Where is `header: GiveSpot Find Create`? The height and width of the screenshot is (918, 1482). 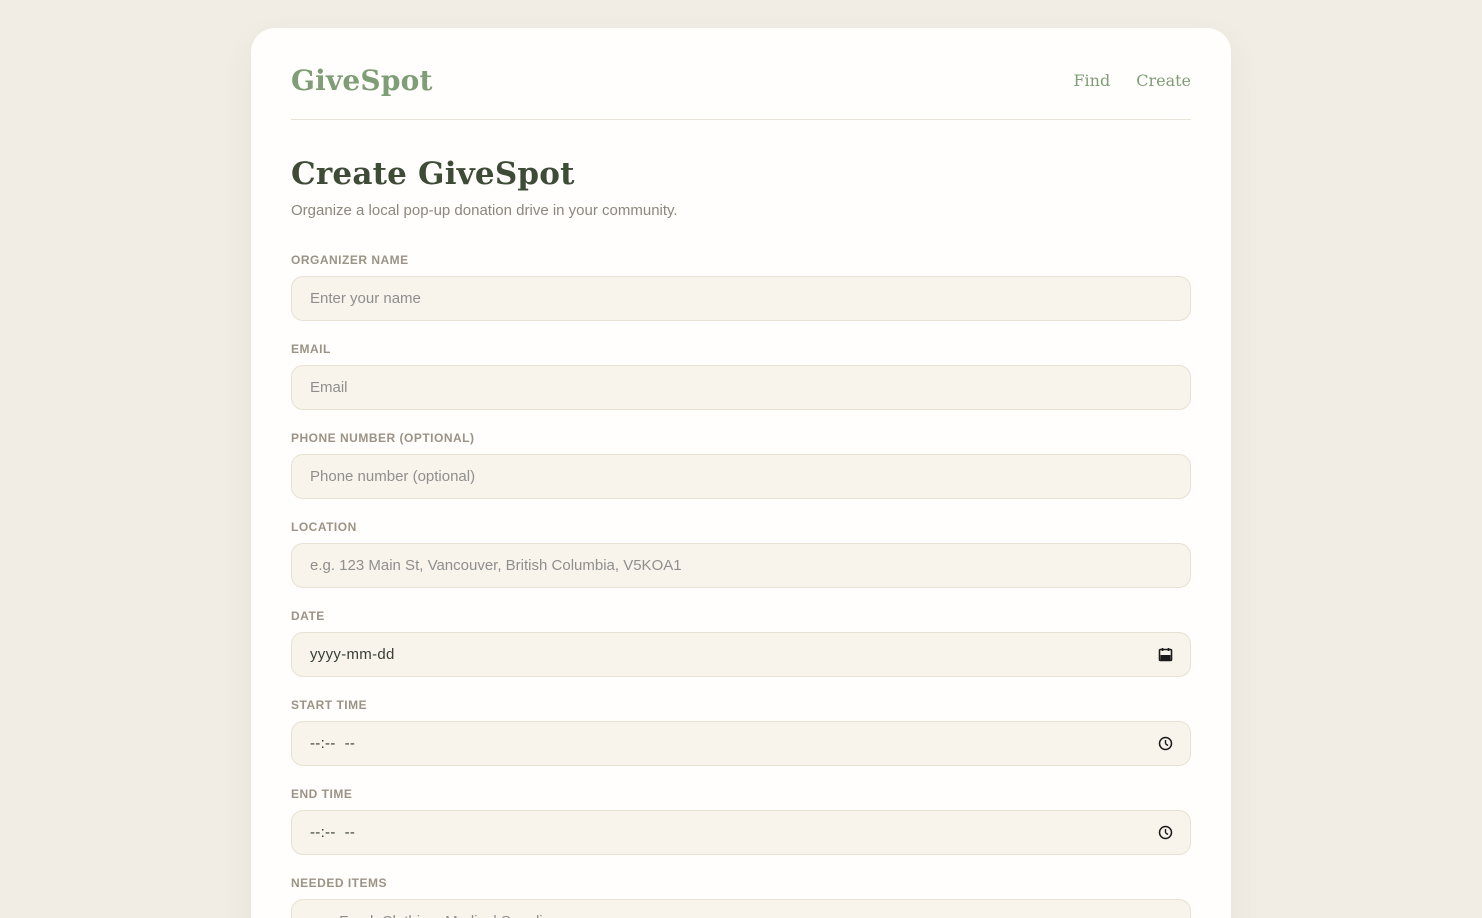
header: GiveSpot Find Create is located at coordinates (741, 80).